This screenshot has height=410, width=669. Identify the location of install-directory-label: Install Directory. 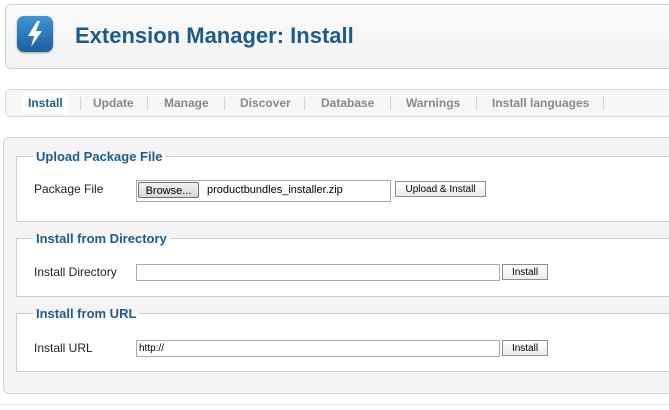
(75, 272).